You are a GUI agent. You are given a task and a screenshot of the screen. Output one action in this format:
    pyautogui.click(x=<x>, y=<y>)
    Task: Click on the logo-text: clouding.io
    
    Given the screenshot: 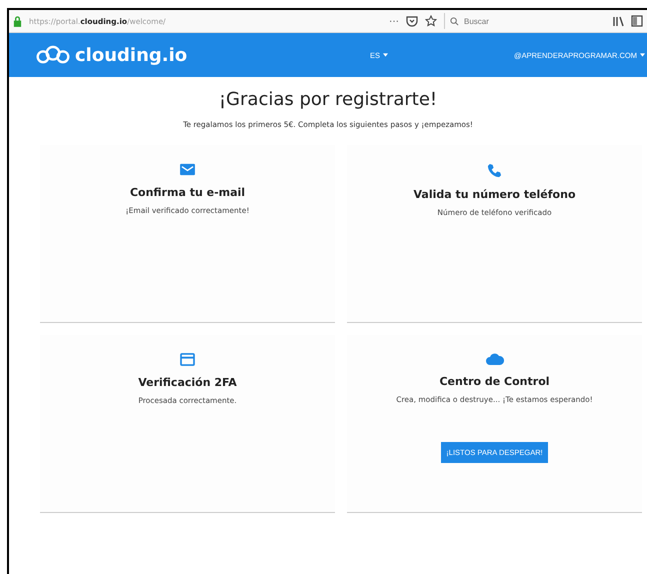 What is the action you would take?
    pyautogui.click(x=131, y=55)
    